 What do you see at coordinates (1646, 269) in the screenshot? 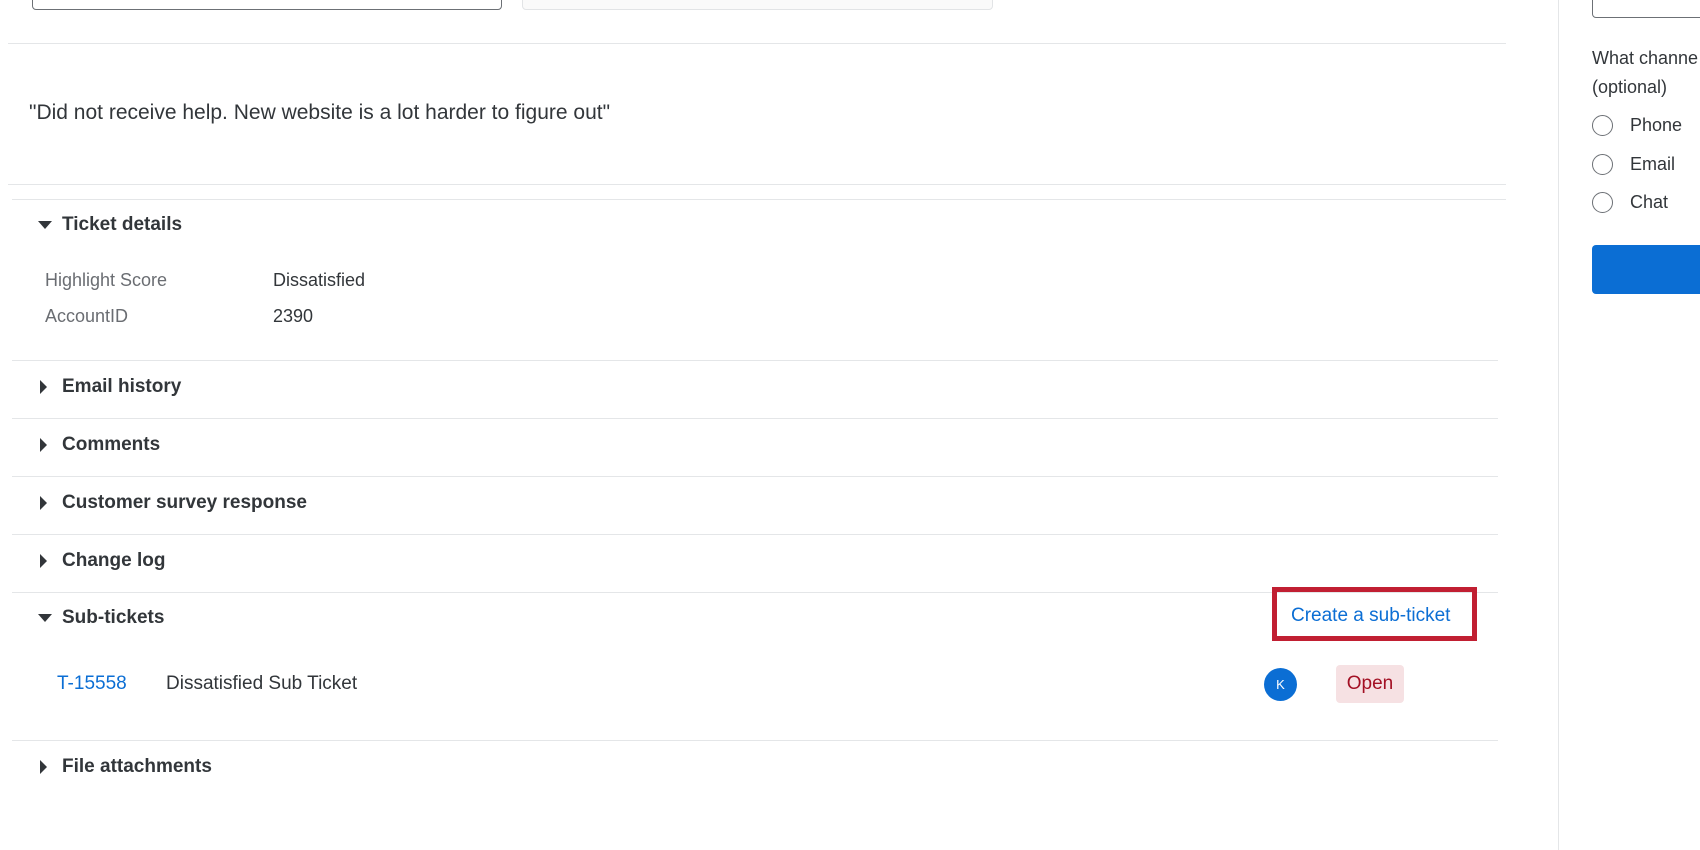
I see `side-submit-button` at bounding box center [1646, 269].